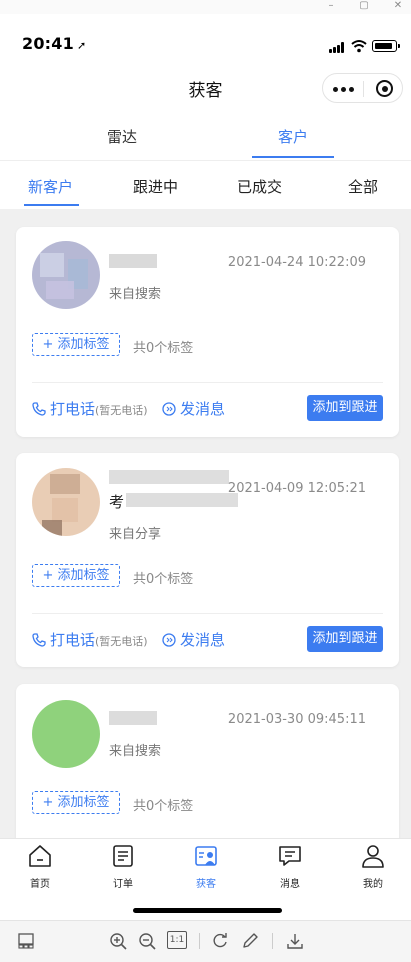  I want to click on tabbar-item-home: 首页, so click(40, 866).